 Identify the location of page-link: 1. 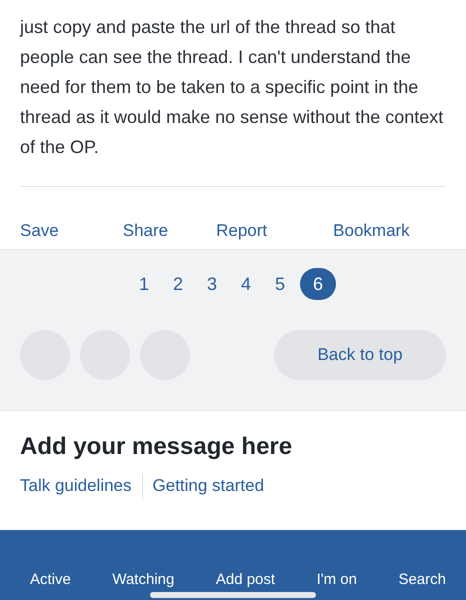
(144, 284).